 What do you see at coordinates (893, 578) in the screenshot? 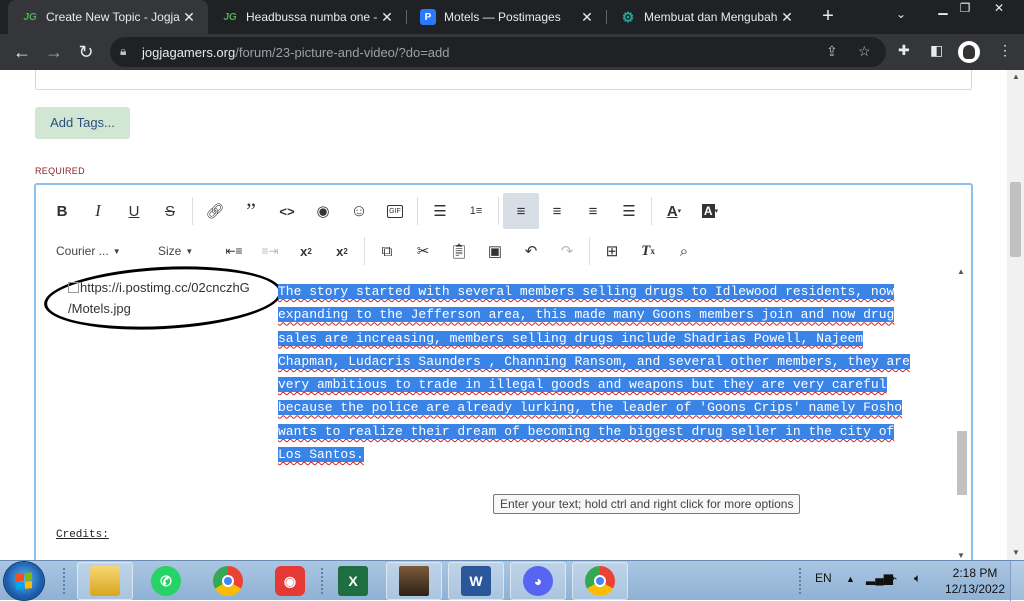
I see `power-plug-icon: ⌁` at bounding box center [893, 578].